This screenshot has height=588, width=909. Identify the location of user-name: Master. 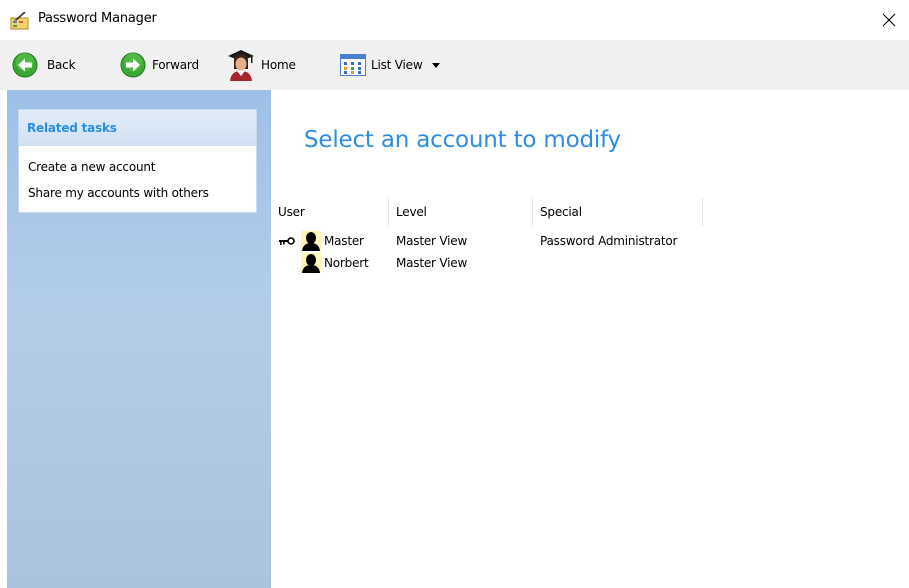
(344, 241).